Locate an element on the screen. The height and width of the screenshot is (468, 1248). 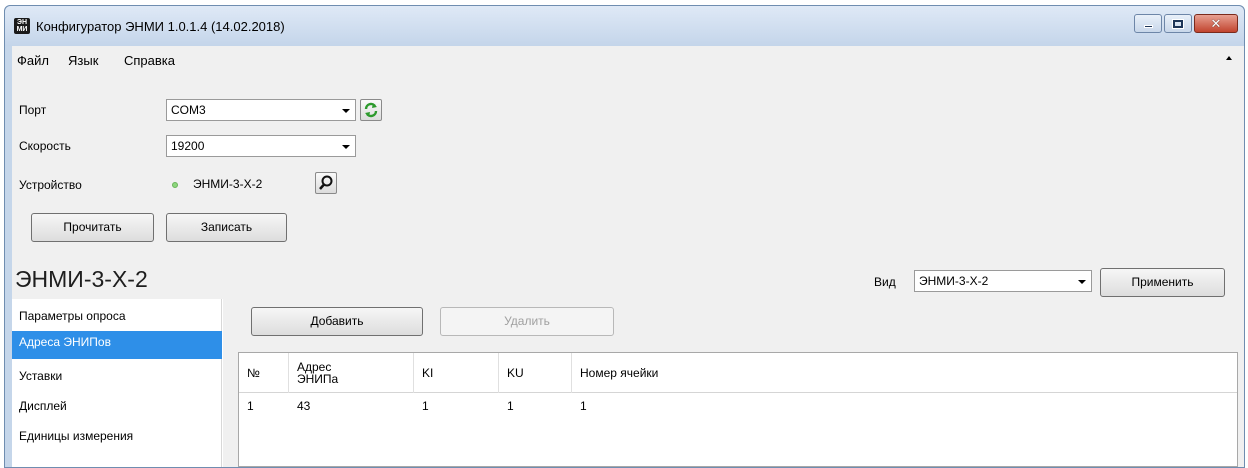
view-label: Вид is located at coordinates (885, 282).